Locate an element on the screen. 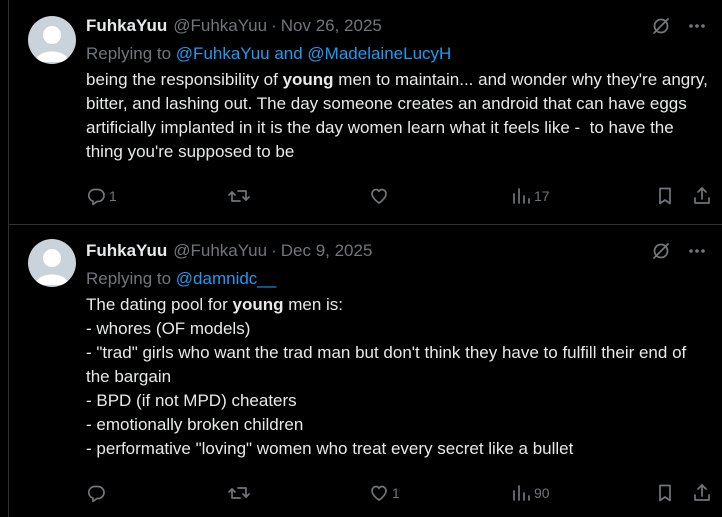 The width and height of the screenshot is (722, 517). reply-button: 1 is located at coordinates (101, 196).